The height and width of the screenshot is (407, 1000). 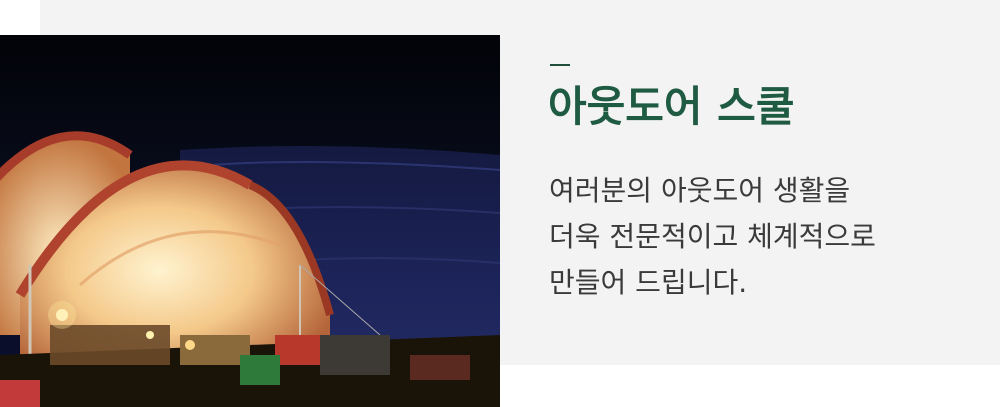 What do you see at coordinates (648, 282) in the screenshot?
I see `description-line-3: 만들어 드립니다.` at bounding box center [648, 282].